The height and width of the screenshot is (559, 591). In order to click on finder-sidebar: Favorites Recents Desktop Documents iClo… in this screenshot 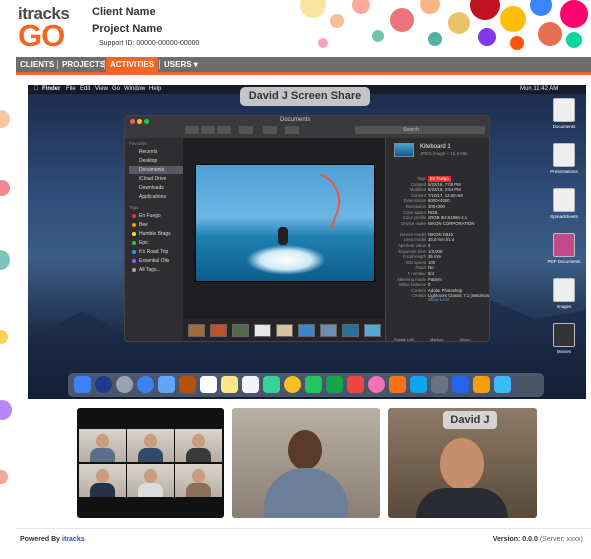, I will do `click(154, 239)`.